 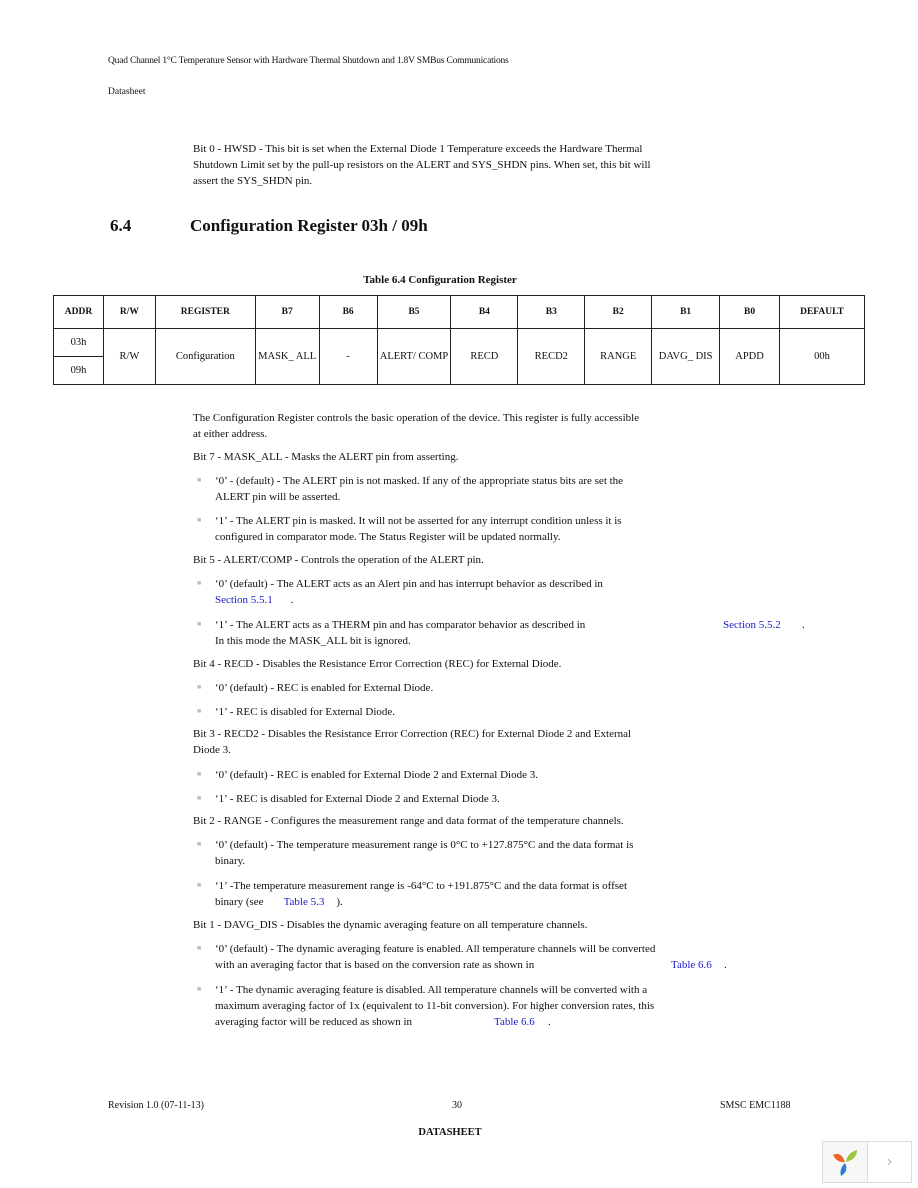 What do you see at coordinates (618, 312) in the screenshot?
I see `column-header: B2` at bounding box center [618, 312].